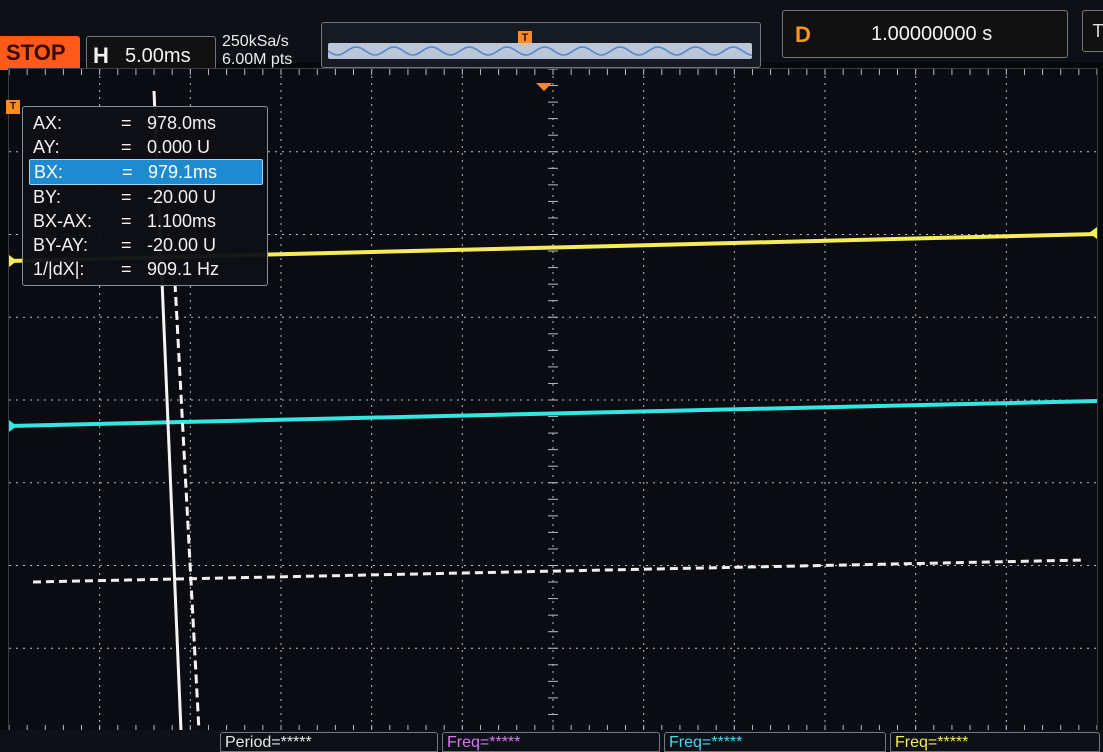 The image size is (1103, 752). What do you see at coordinates (803, 34) in the screenshot?
I see `delay-label: D` at bounding box center [803, 34].